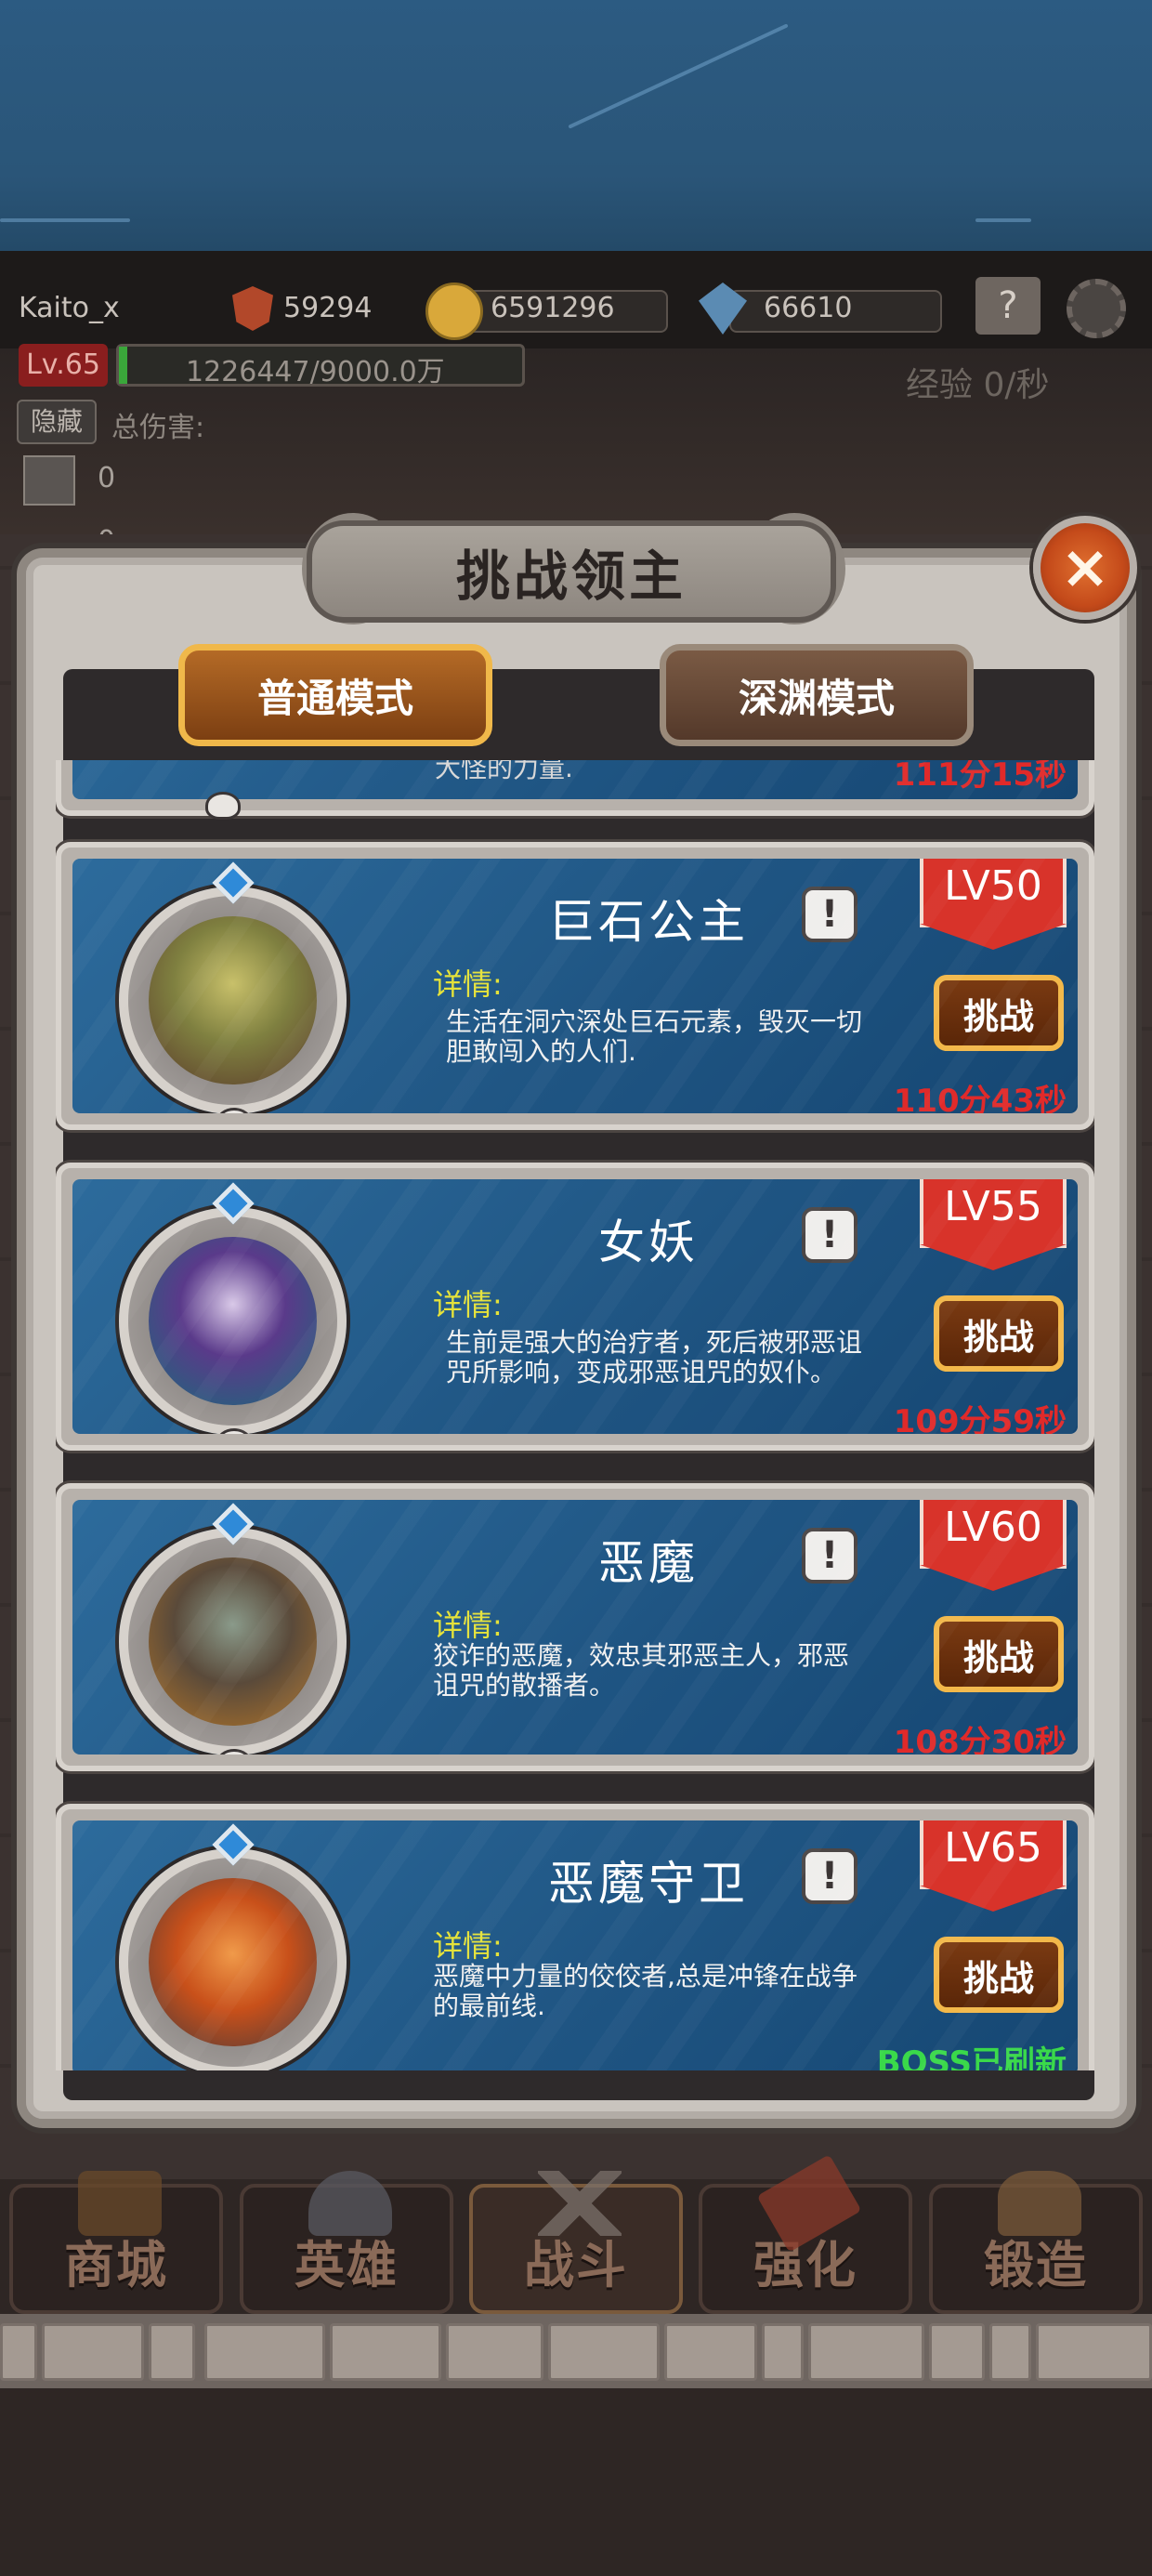 This screenshot has width=1152, height=2576. I want to click on nav-forge: 锻造, so click(1036, 2242).